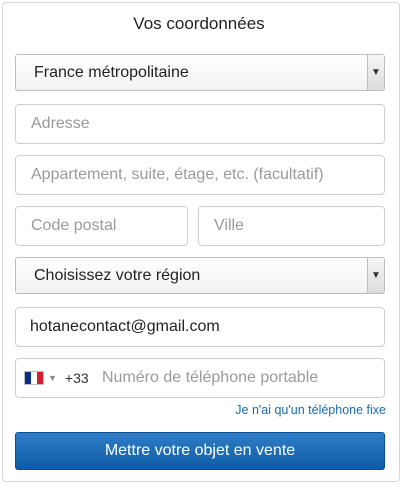  Describe the element at coordinates (52, 378) in the screenshot. I see `caret-down-icon: ▼` at that location.